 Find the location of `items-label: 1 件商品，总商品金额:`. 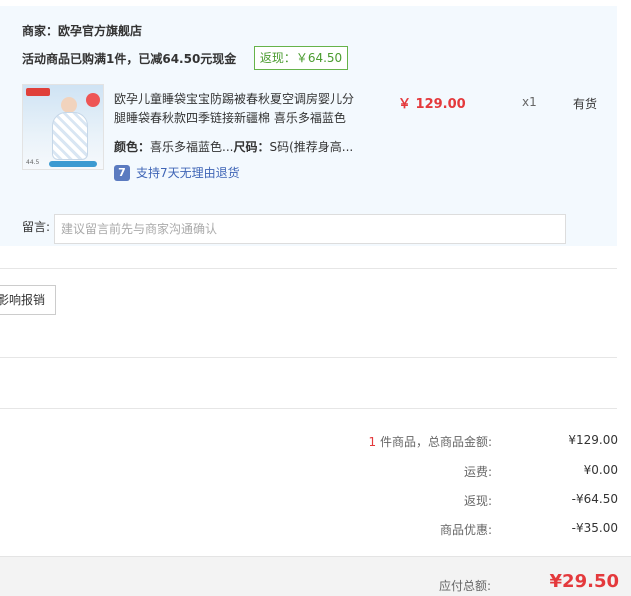

items-label: 1 件商品，总商品金额: is located at coordinates (431, 441).